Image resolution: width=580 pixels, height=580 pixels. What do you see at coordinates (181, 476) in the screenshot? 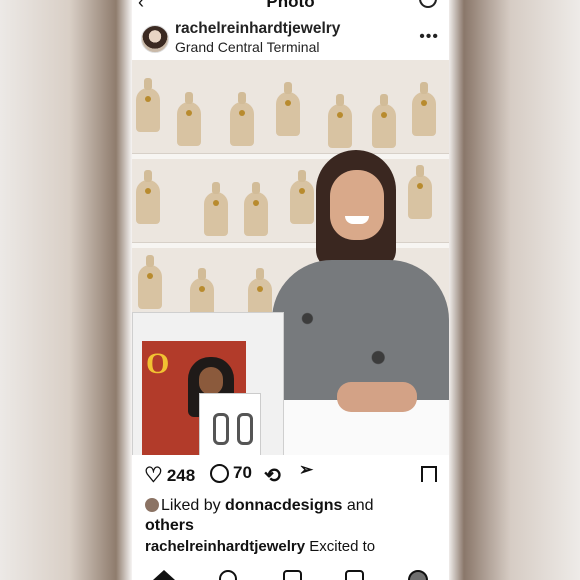
I see `likes-count: 248` at bounding box center [181, 476].